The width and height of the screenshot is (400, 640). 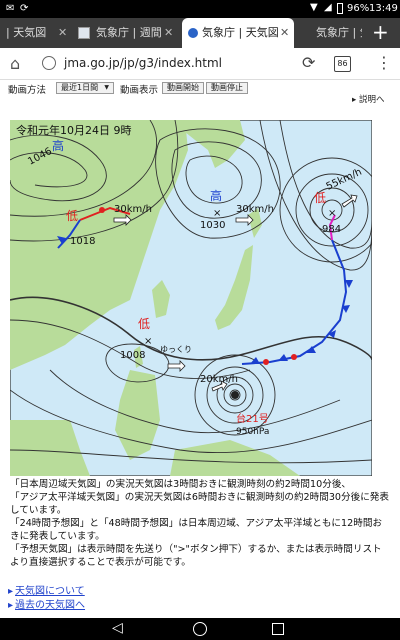 I want to click on tab-1: | 天気図 ✕, so click(x=36, y=33).